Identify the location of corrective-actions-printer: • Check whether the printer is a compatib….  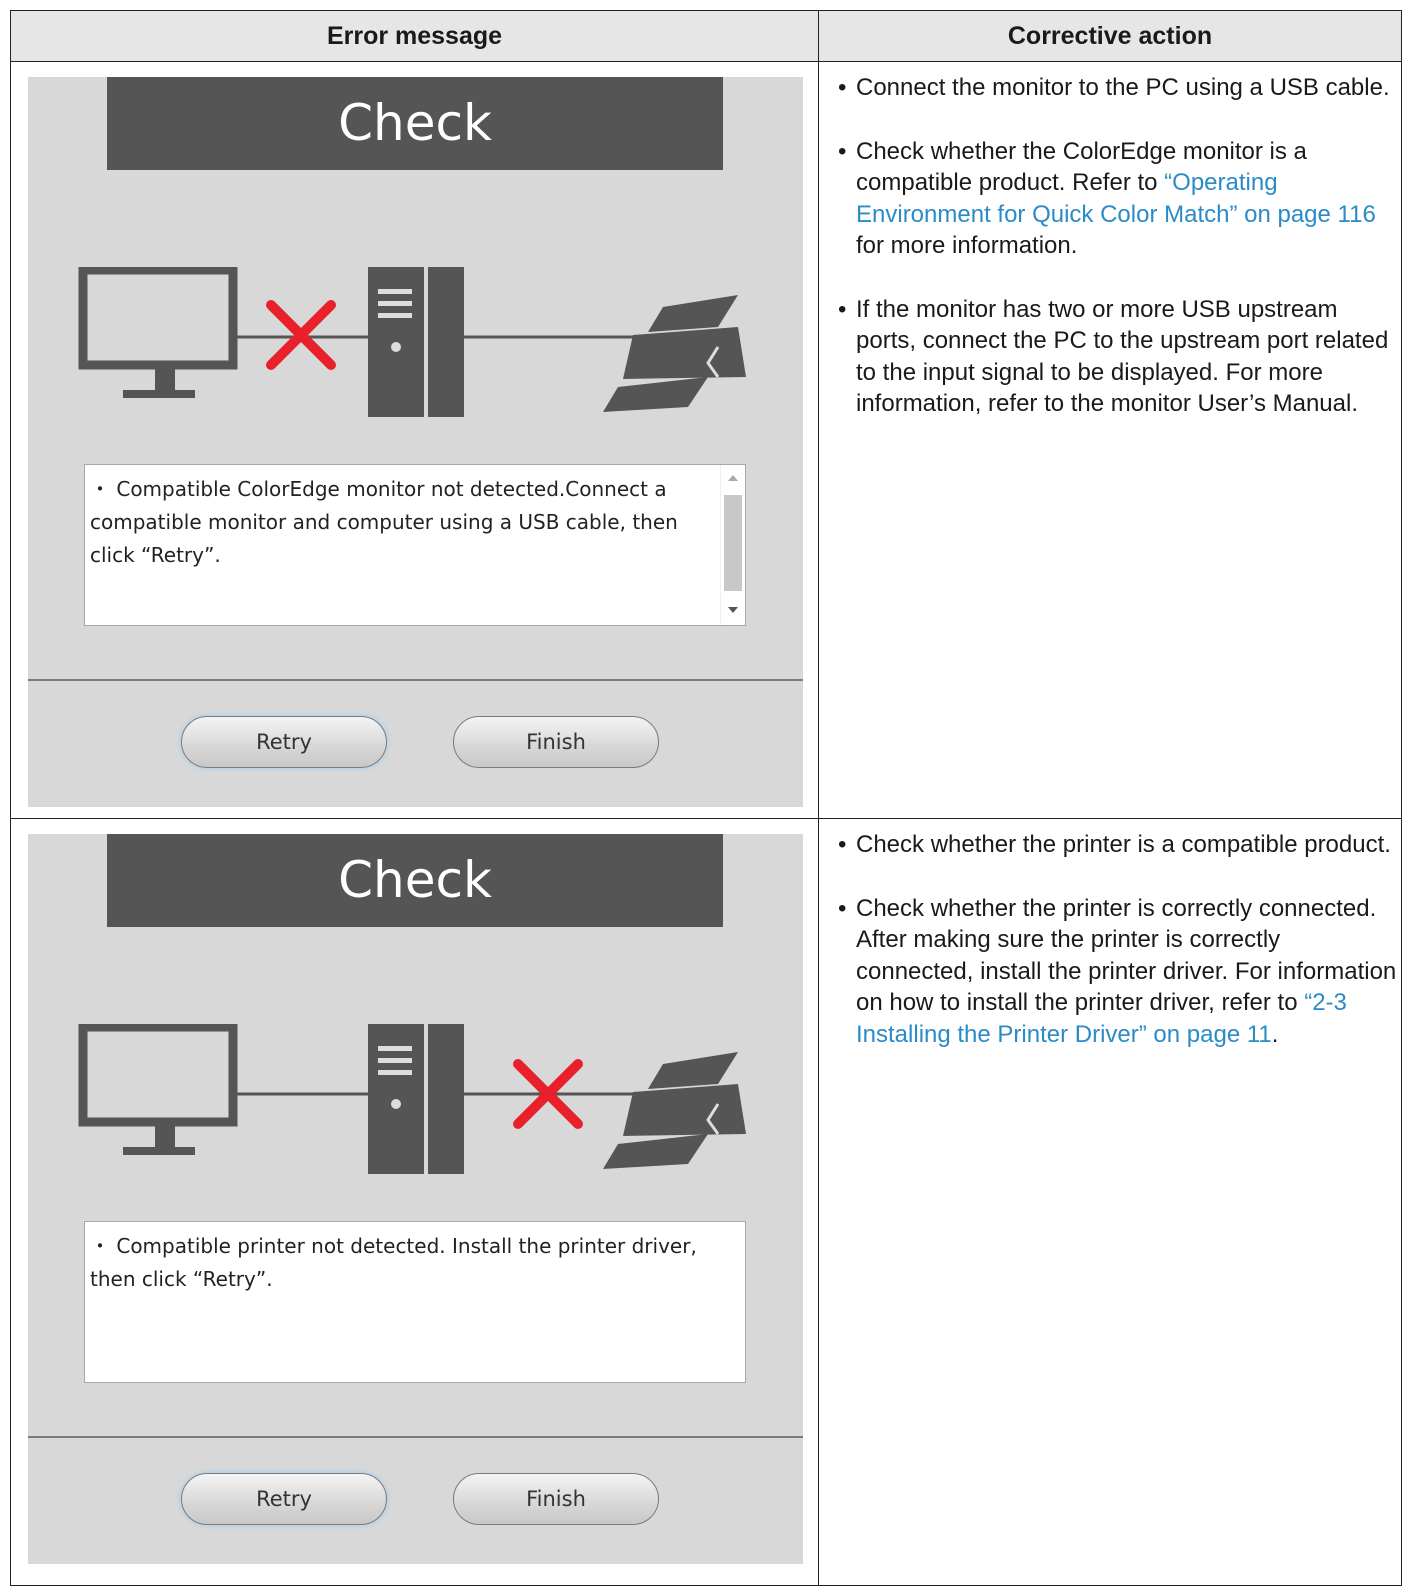
(1118, 955).